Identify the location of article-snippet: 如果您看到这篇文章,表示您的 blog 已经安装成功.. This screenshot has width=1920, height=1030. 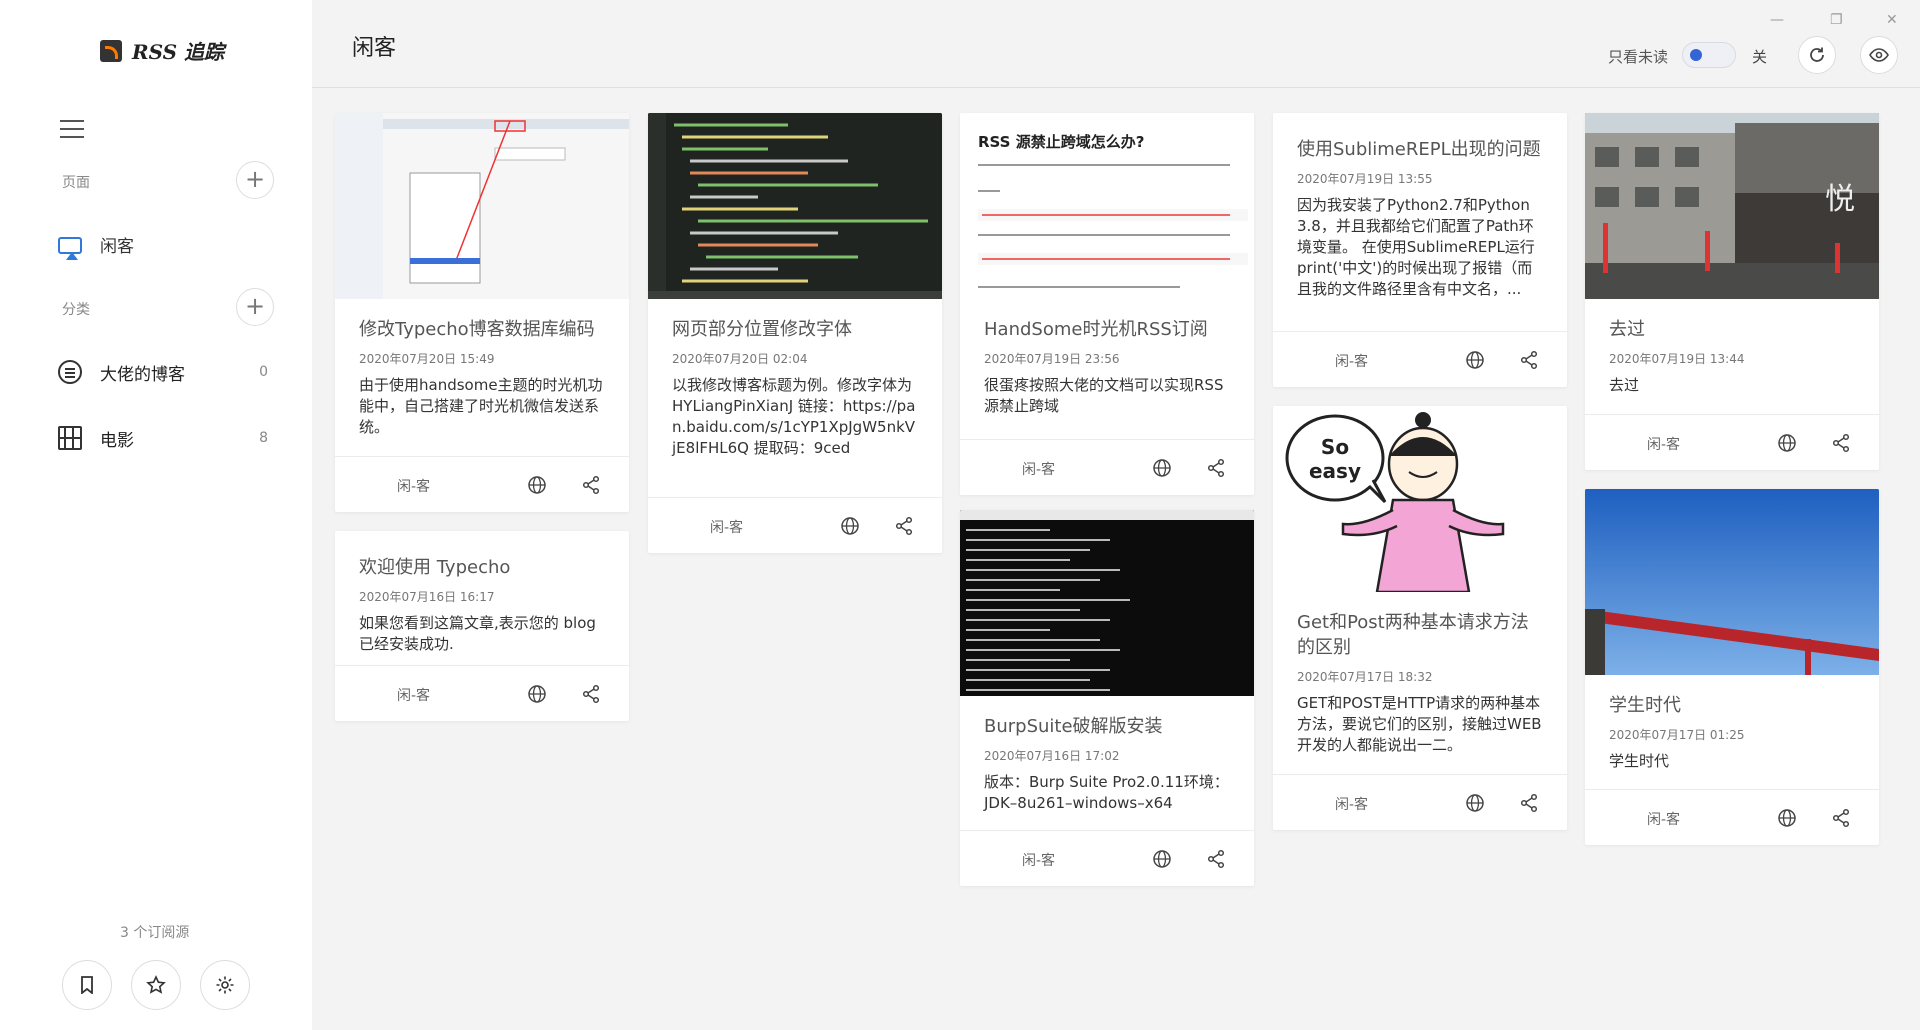
(477, 633).